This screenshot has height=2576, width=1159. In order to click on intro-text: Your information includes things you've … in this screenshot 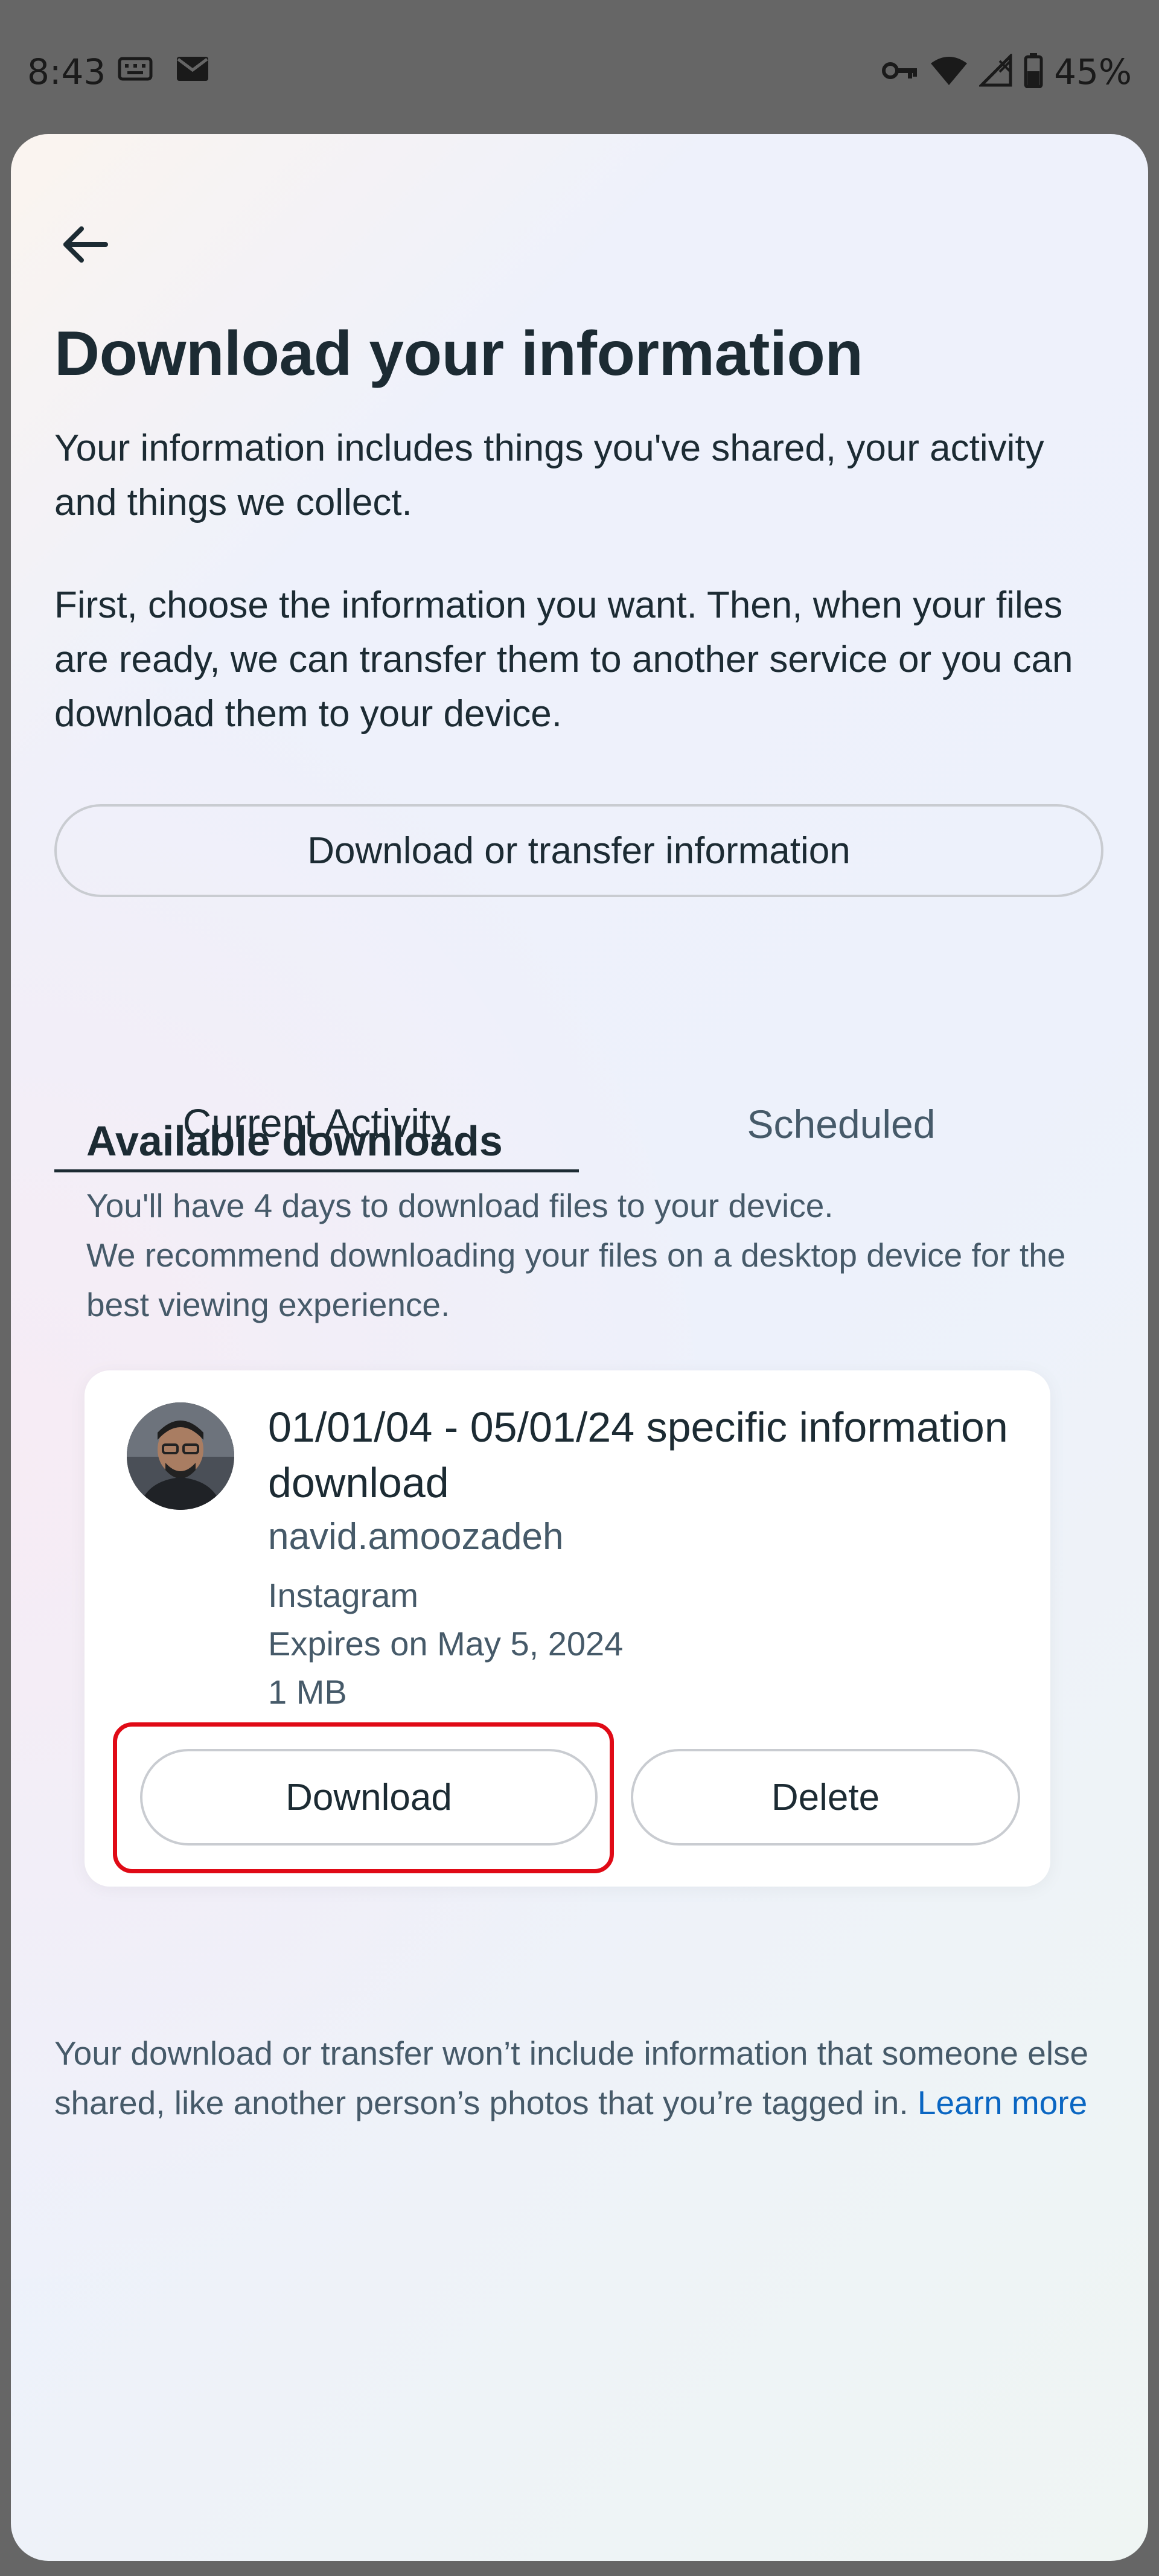, I will do `click(549, 475)`.